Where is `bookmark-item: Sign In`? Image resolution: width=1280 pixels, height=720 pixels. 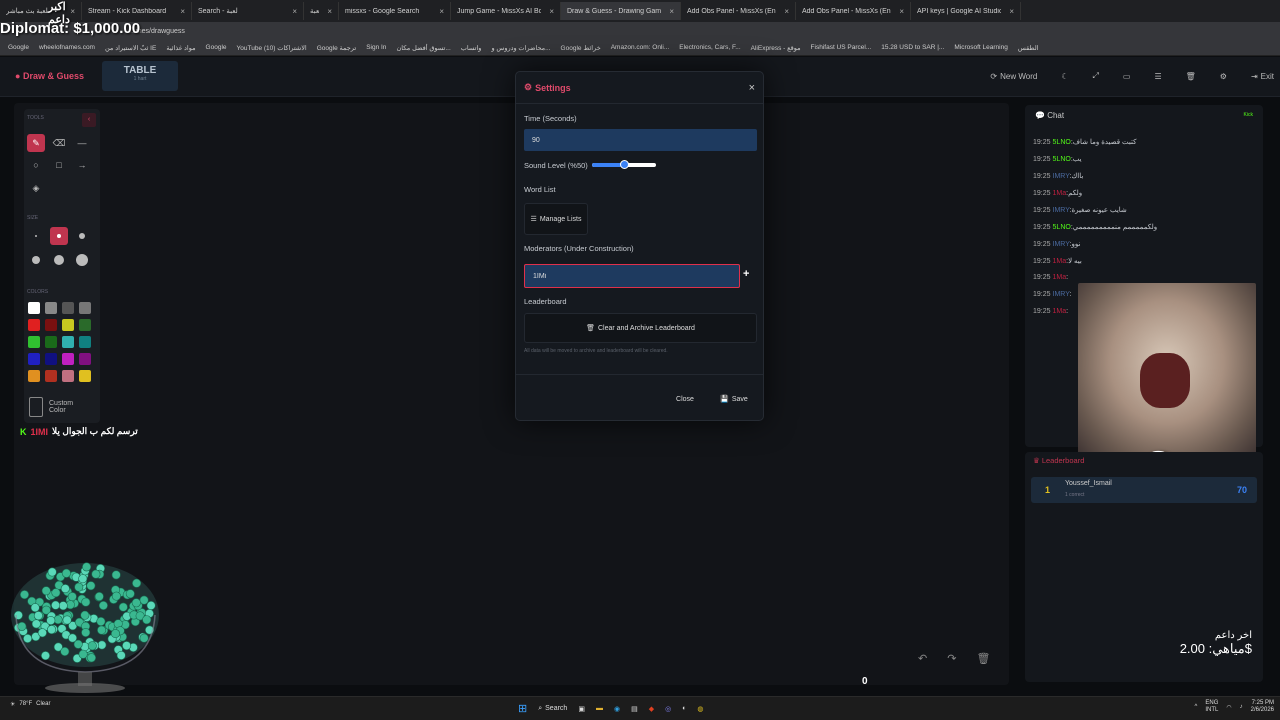 bookmark-item: Sign In is located at coordinates (376, 47).